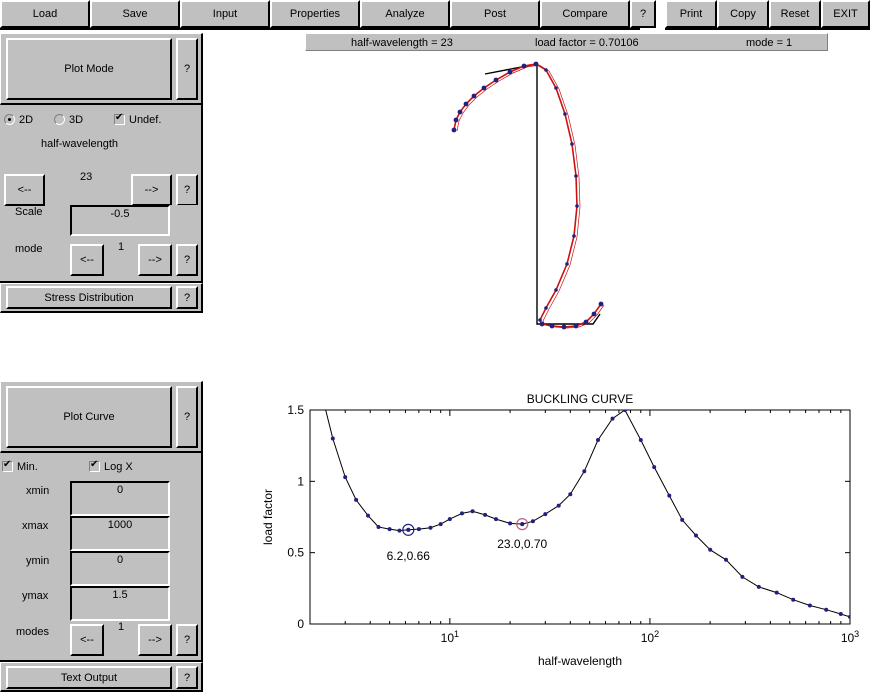 This screenshot has width=870, height=692. What do you see at coordinates (76, 120) in the screenshot?
I see `radio-3d-label: 3D` at bounding box center [76, 120].